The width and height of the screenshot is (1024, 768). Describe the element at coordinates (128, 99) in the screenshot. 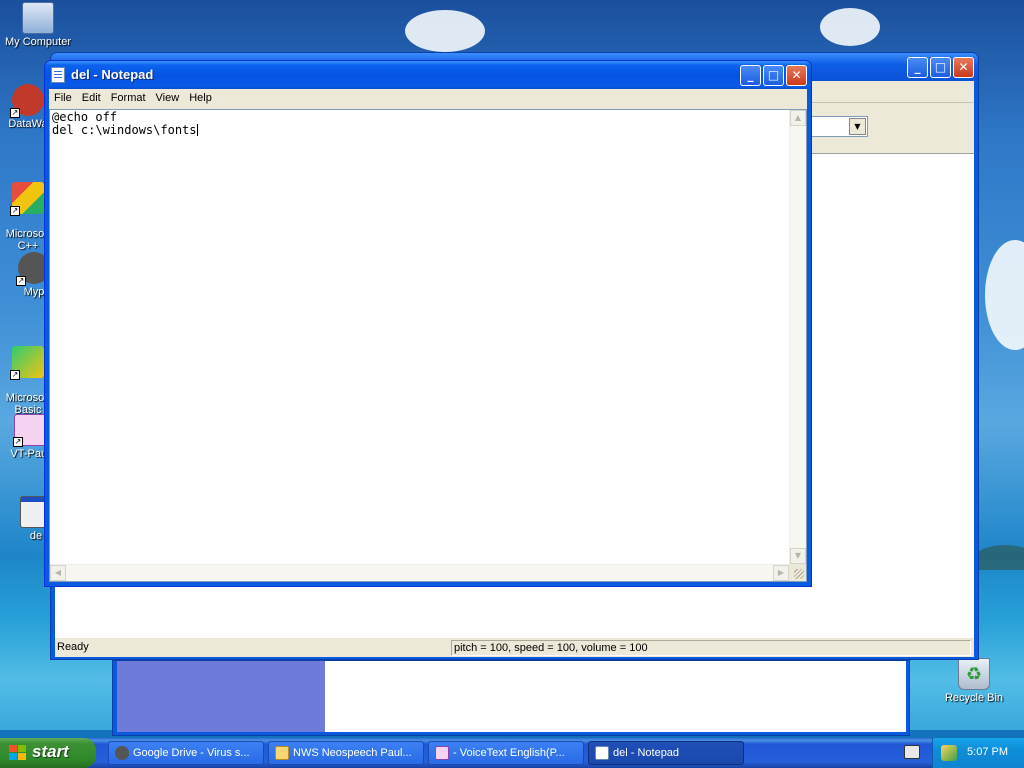

I see `menu-format: Format` at that location.